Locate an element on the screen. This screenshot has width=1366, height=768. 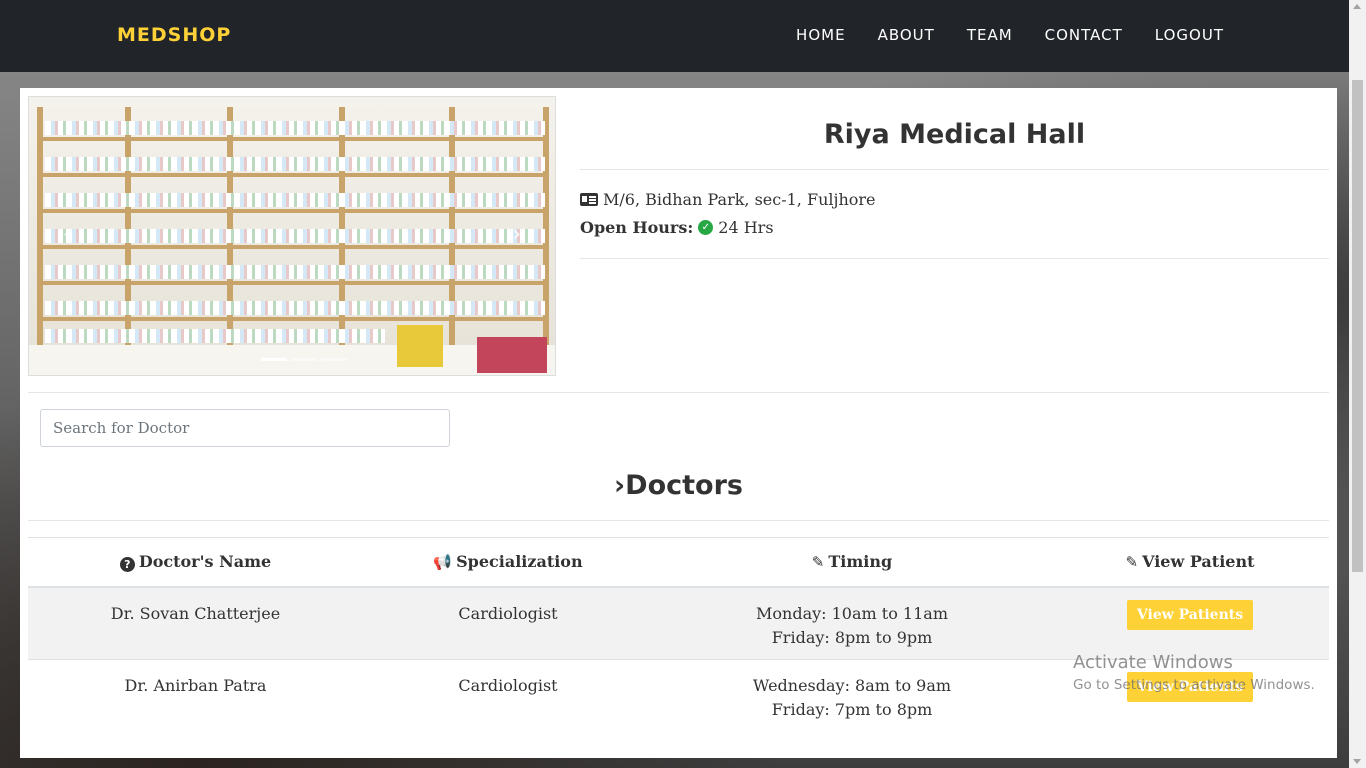
open-hours-label: Open Hours: is located at coordinates (637, 227).